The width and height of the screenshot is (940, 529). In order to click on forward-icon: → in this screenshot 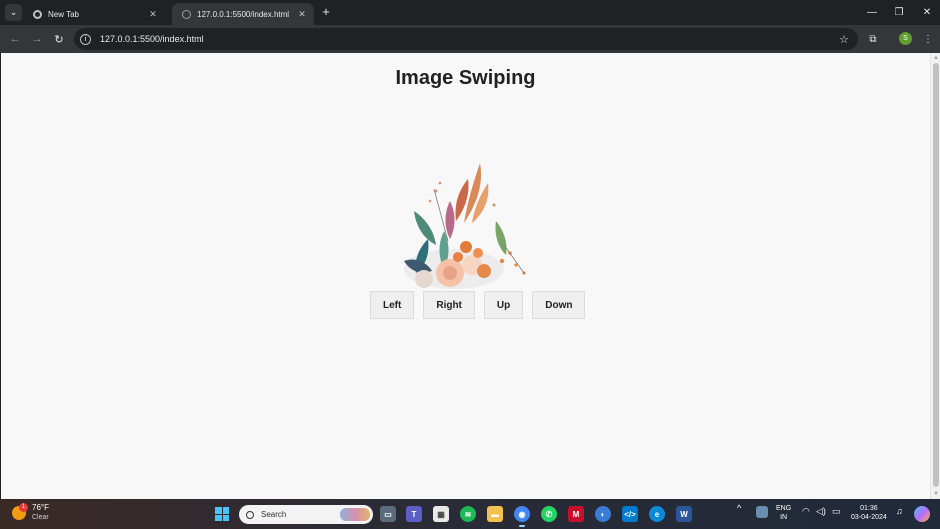, I will do `click(37, 39)`.